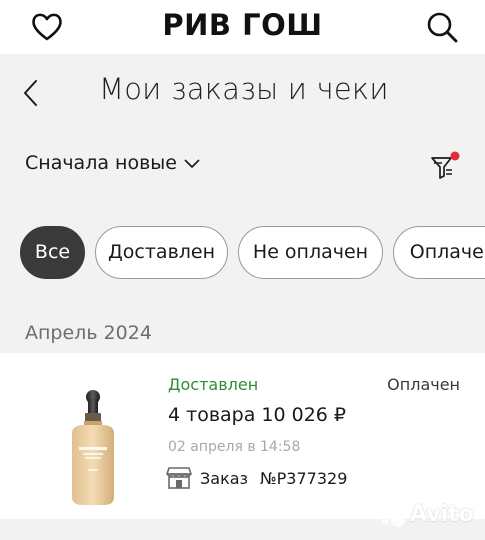  I want to click on brand-logo: РИВ ГОШ, so click(242, 25).